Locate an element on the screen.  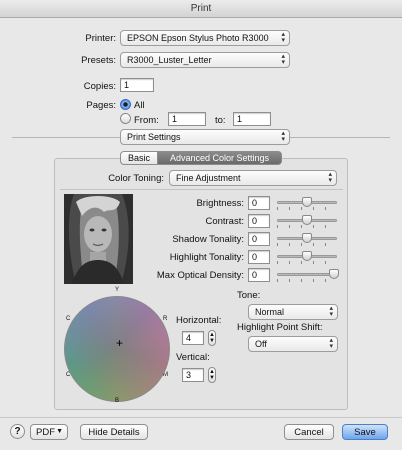
printer-popup: EPSON Epson Stylus Photo R3000 ▴ ▾ is located at coordinates (205, 38).